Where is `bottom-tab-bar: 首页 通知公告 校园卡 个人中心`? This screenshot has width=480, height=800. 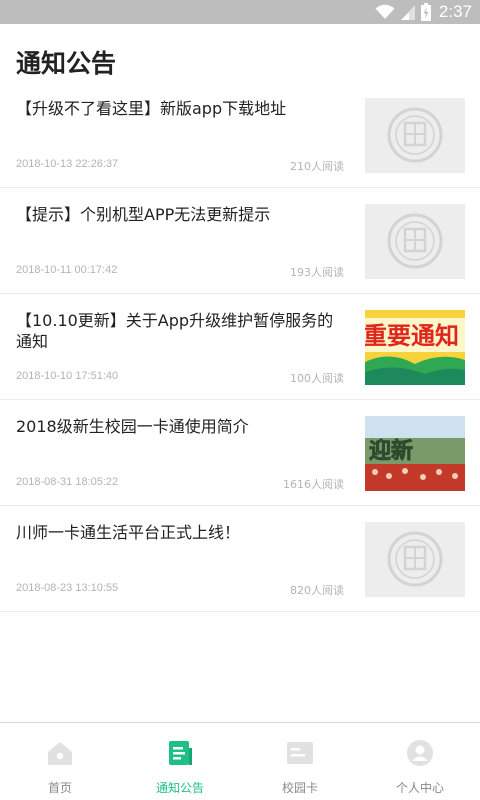 bottom-tab-bar: 首页 通知公告 校园卡 个人中心 is located at coordinates (240, 761).